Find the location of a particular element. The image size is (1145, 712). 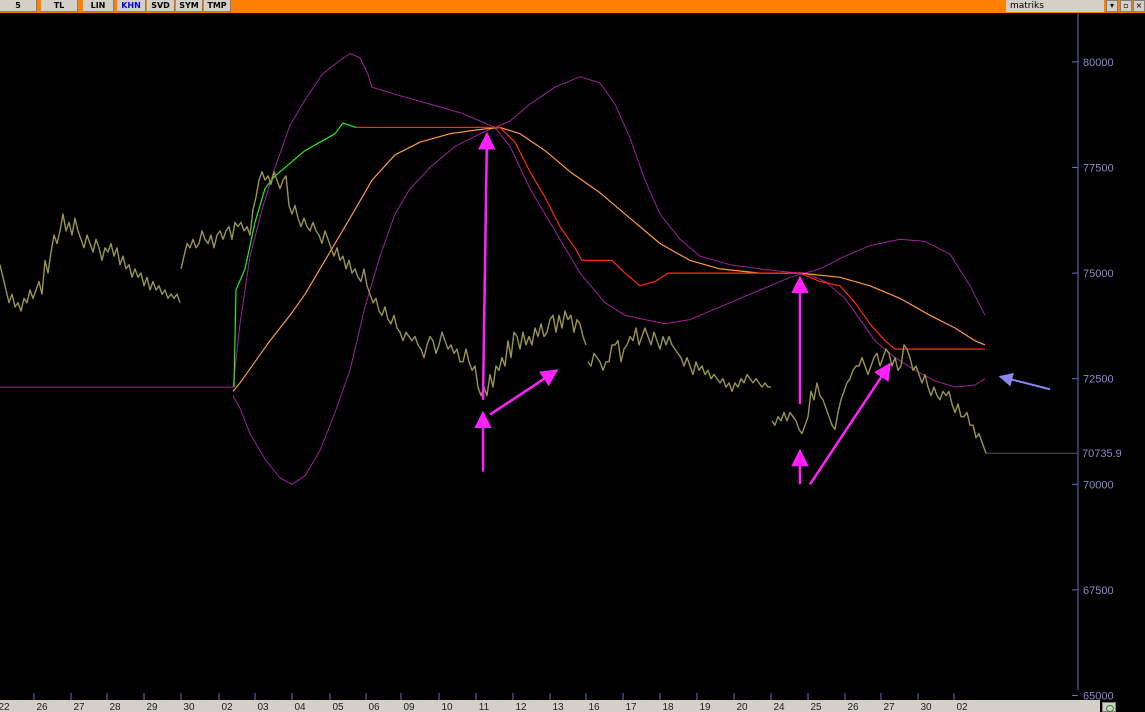

x-tick-label: 03 is located at coordinates (263, 707).